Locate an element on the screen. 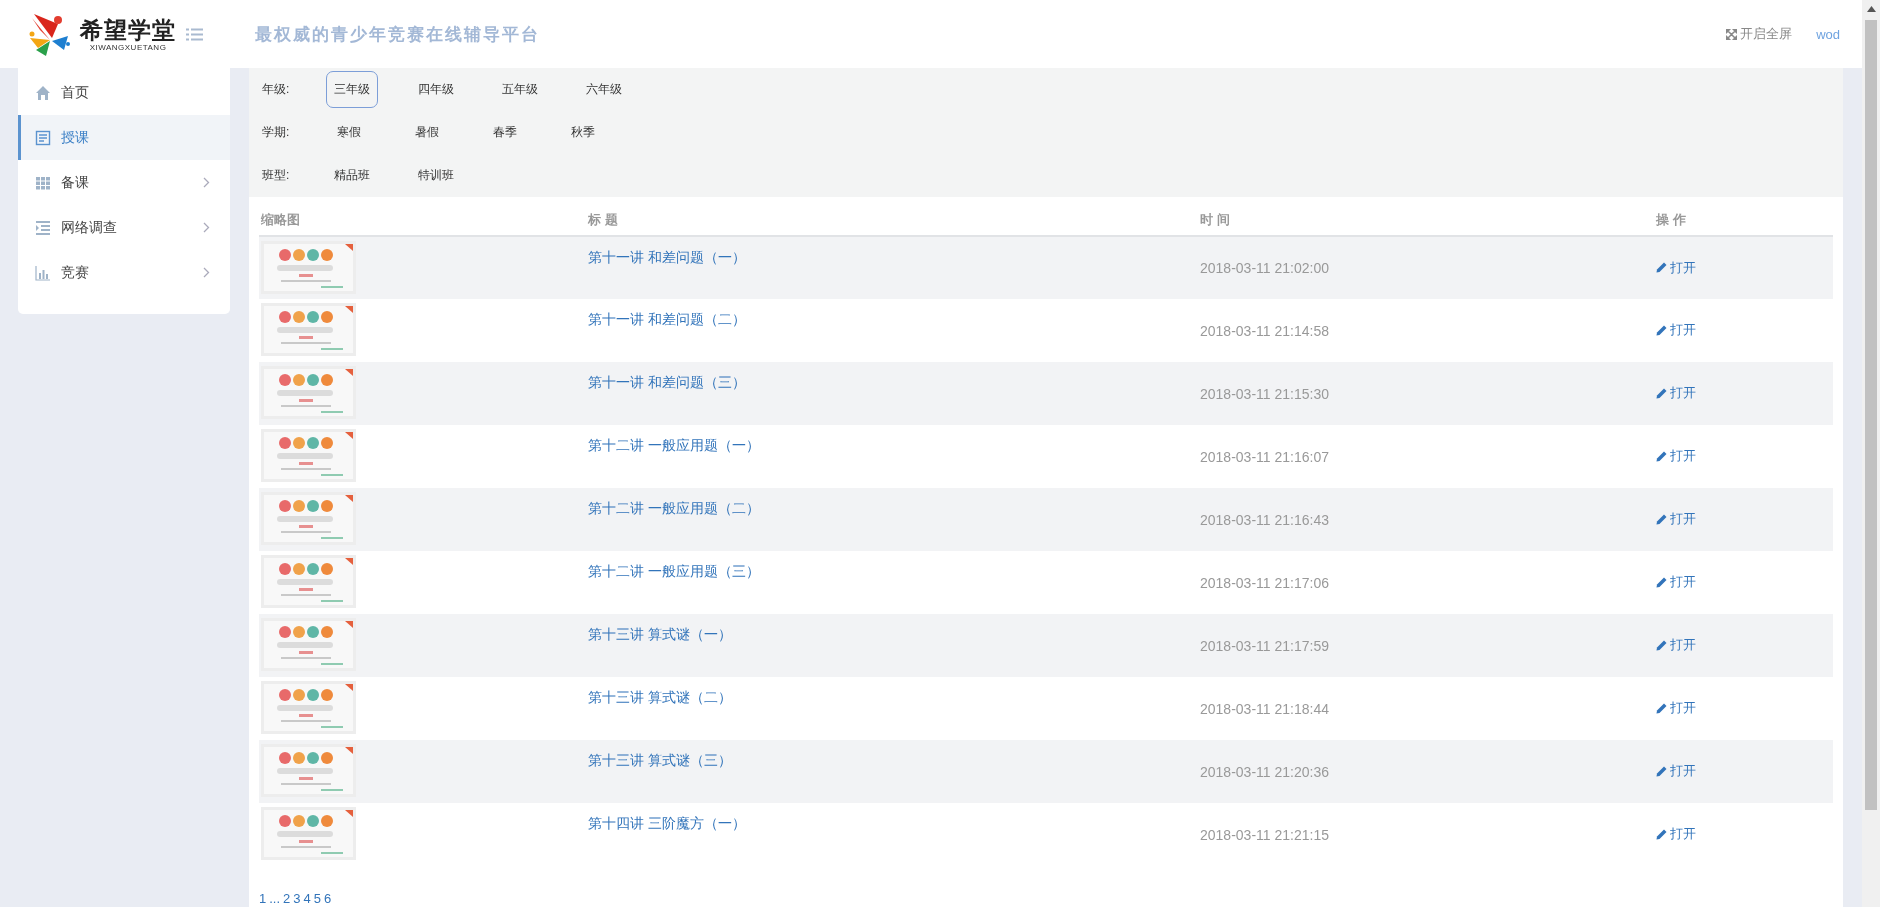  filter-label: 班型: is located at coordinates (276, 175).